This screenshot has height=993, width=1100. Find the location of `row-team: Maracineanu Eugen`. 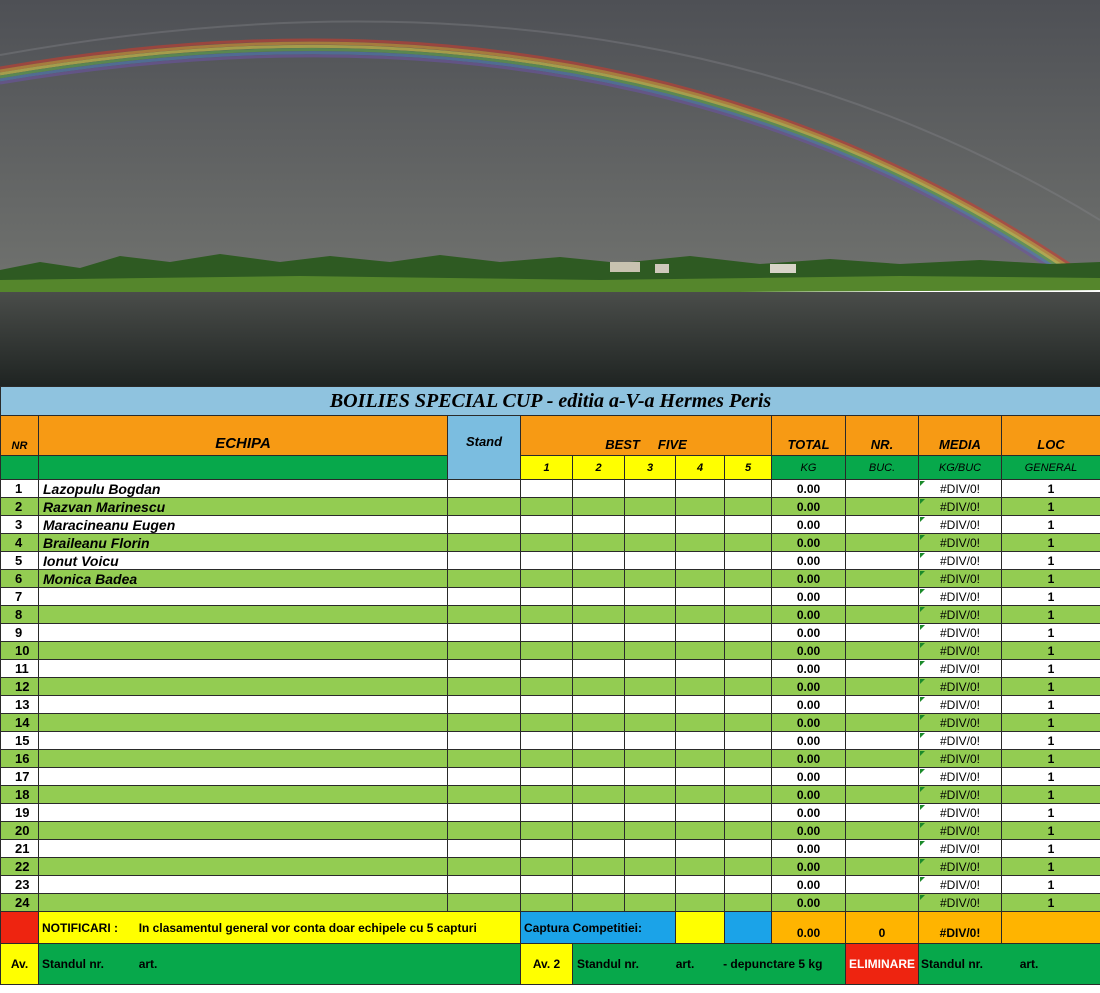

row-team: Maracineanu Eugen is located at coordinates (243, 524).